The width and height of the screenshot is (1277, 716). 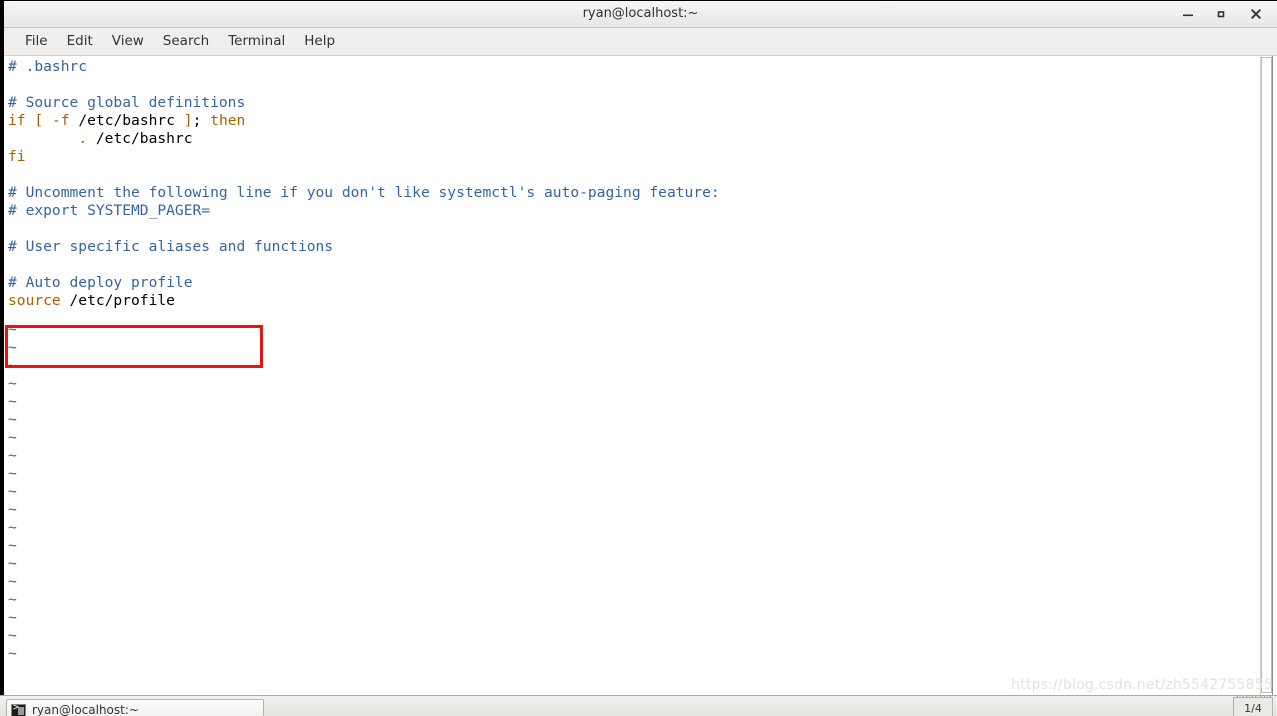 I want to click on minimize-button, so click(x=1188, y=14).